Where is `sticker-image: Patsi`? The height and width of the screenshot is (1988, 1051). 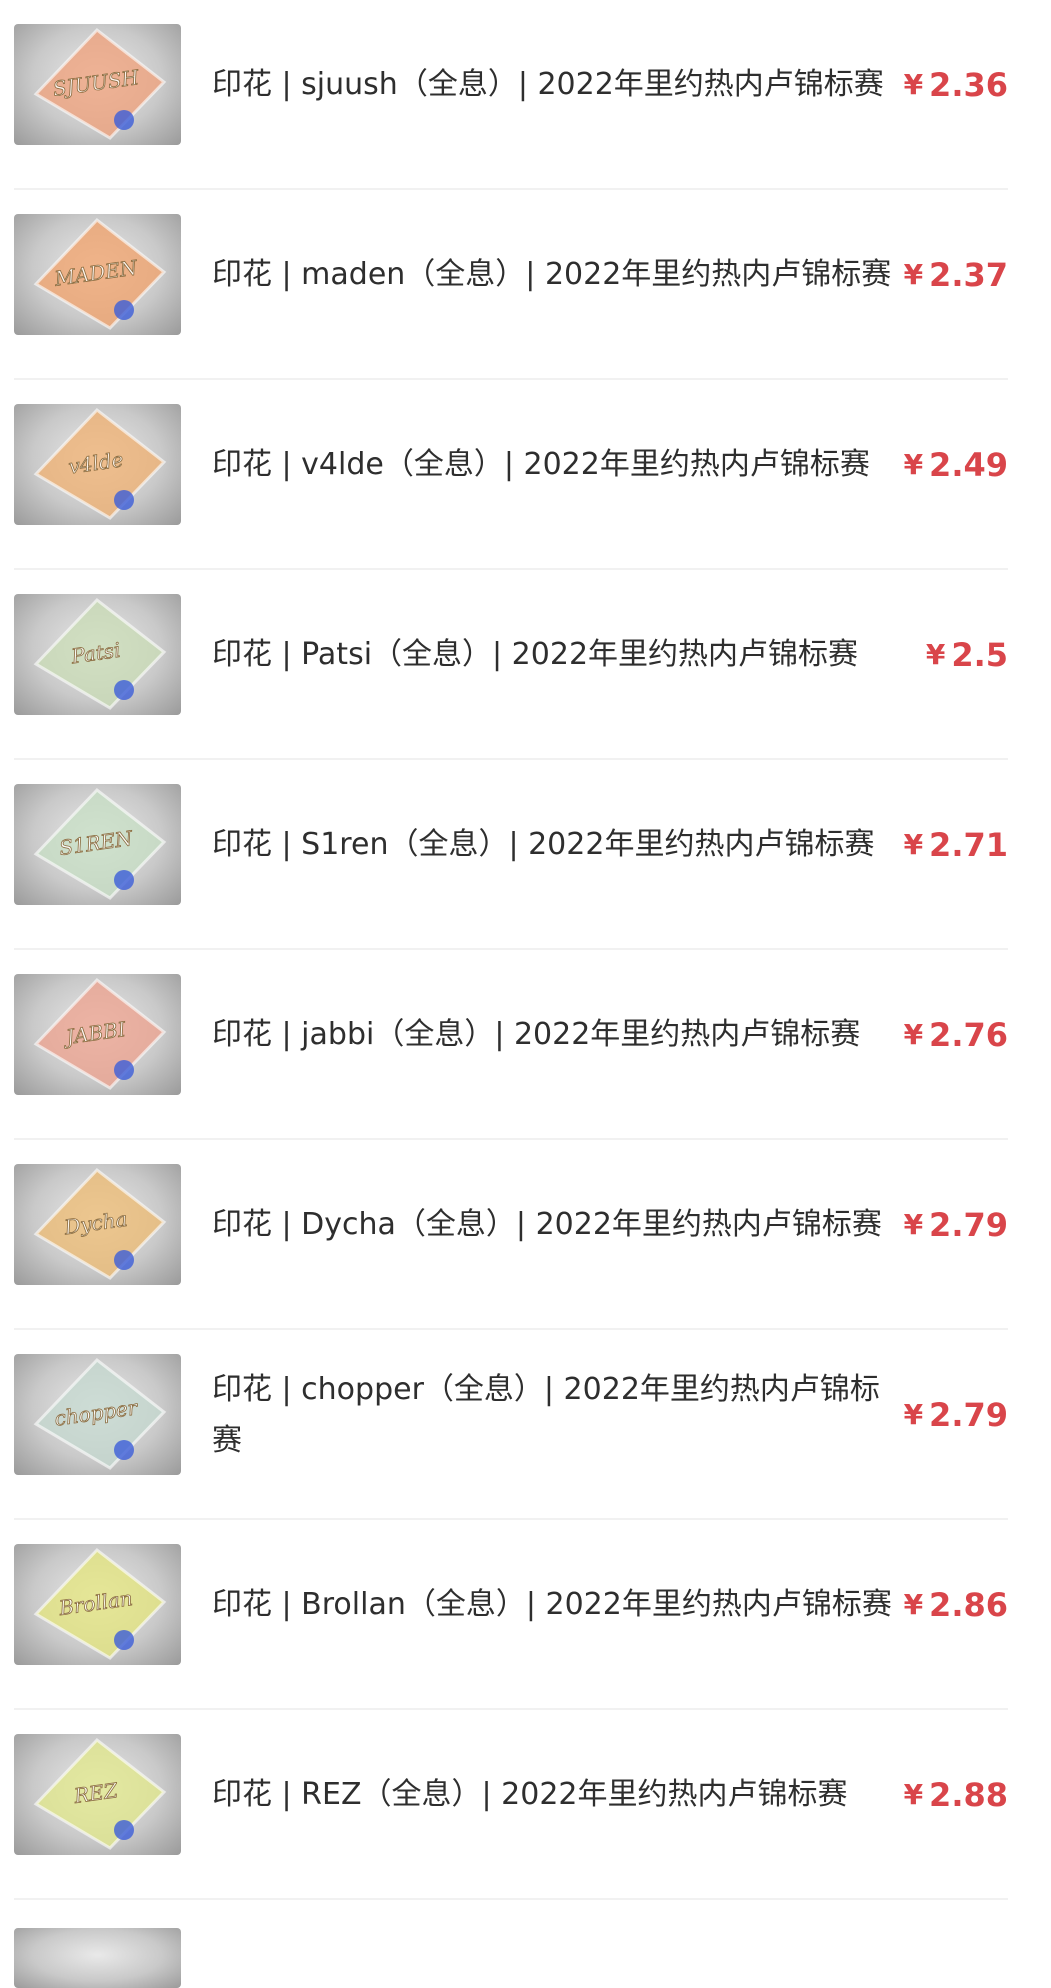
sticker-image: Patsi is located at coordinates (100, 653).